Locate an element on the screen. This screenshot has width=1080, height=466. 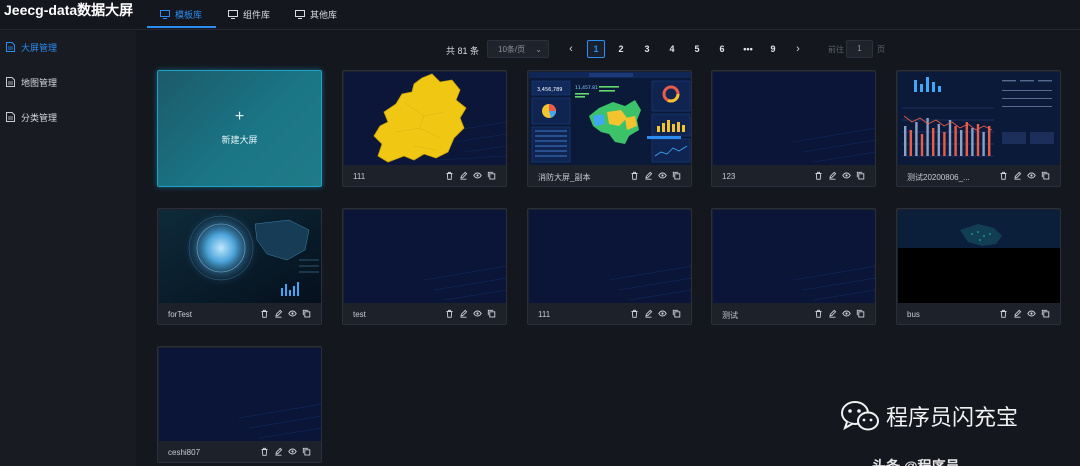
page-button: 3 is located at coordinates (647, 49).